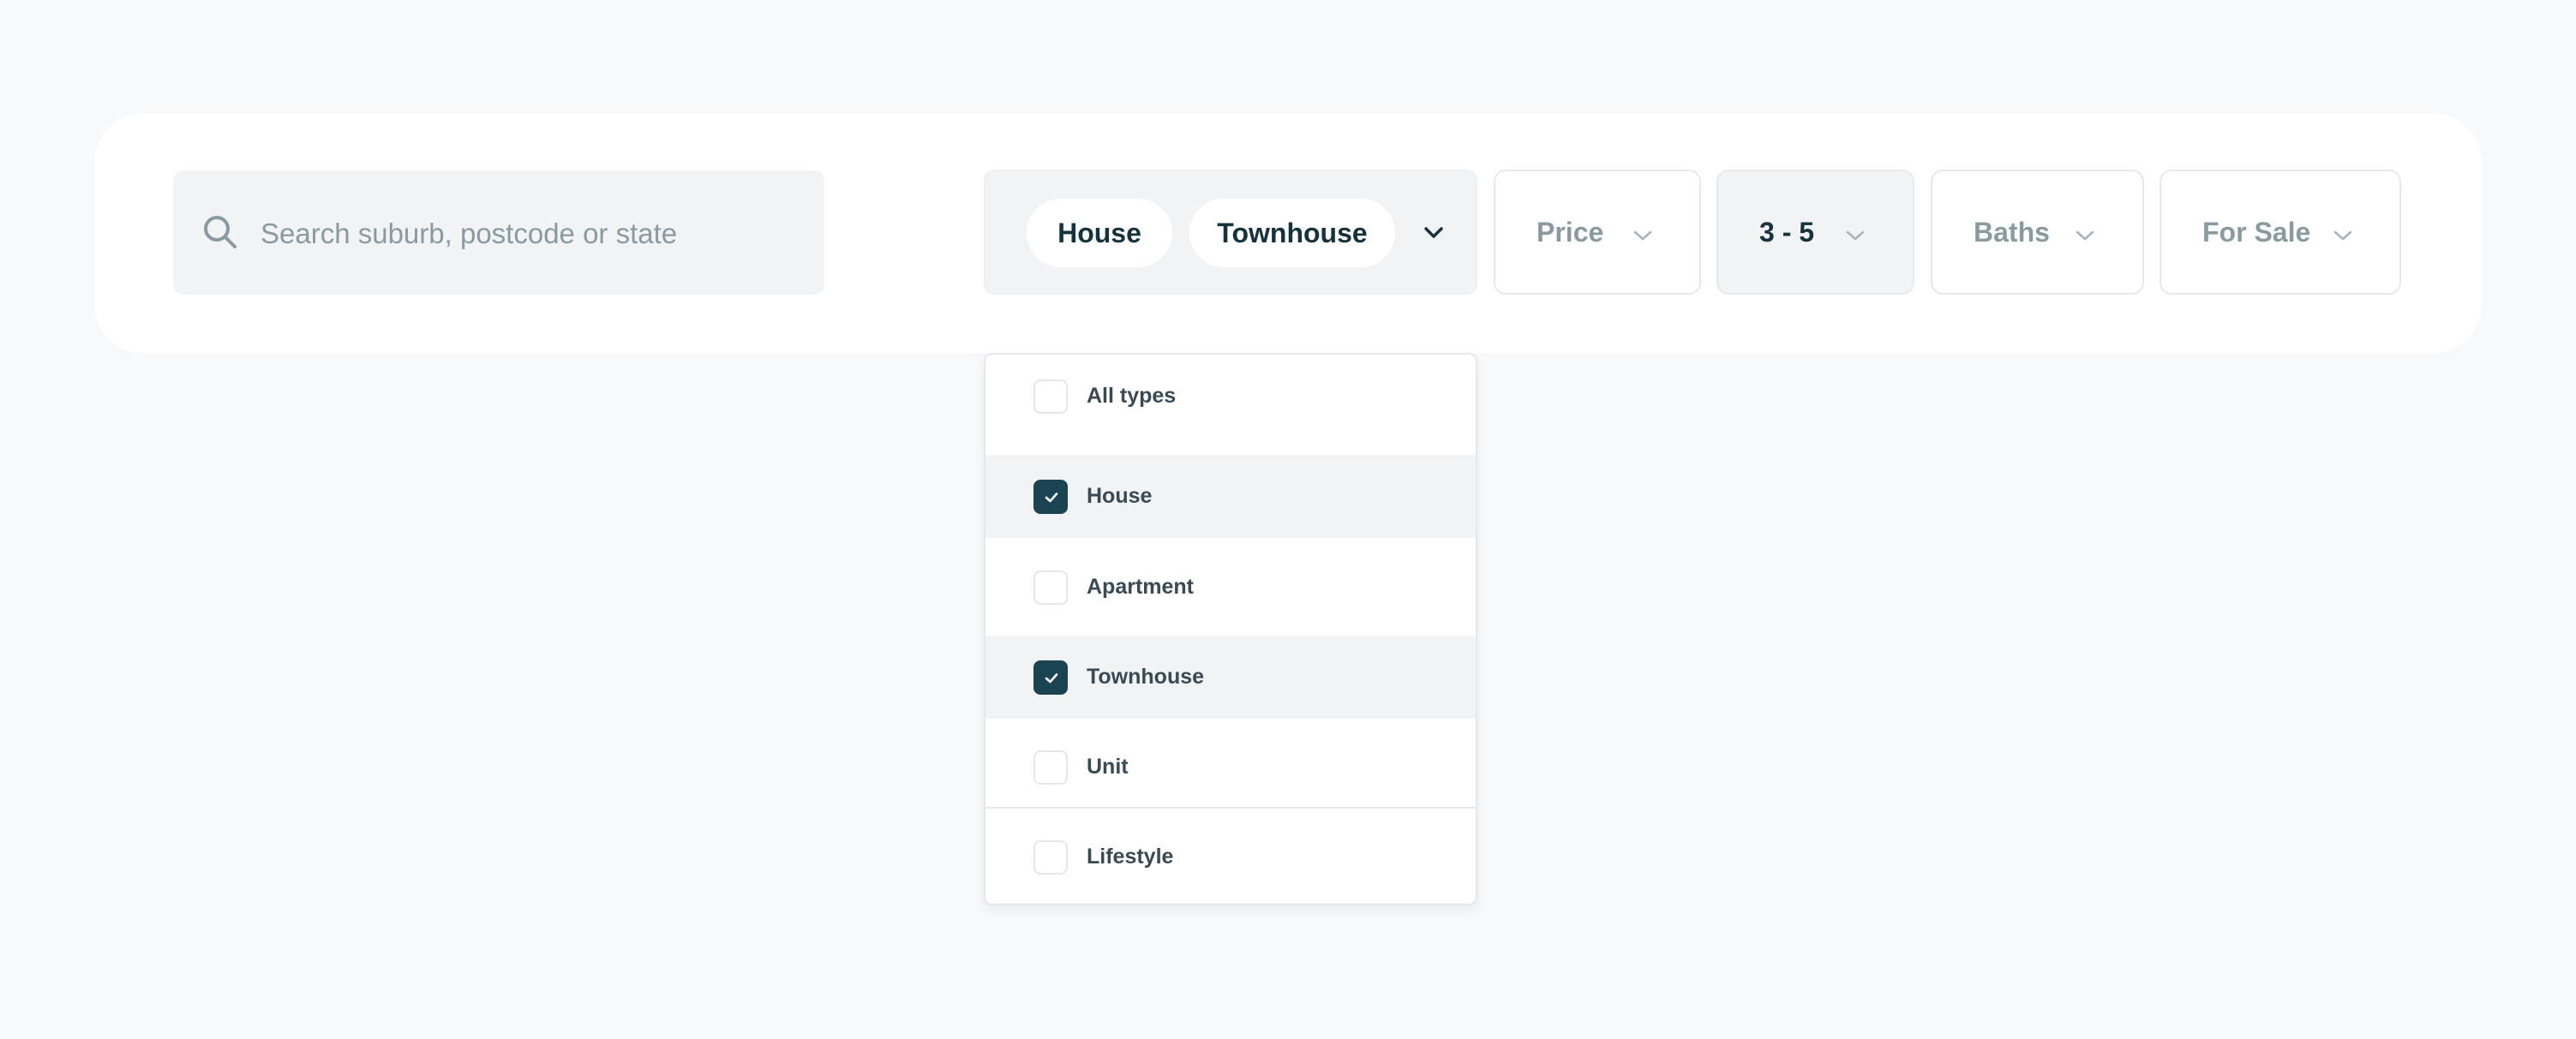 This screenshot has width=2576, height=1039. I want to click on type-option-apartment: Apartment, so click(1230, 587).